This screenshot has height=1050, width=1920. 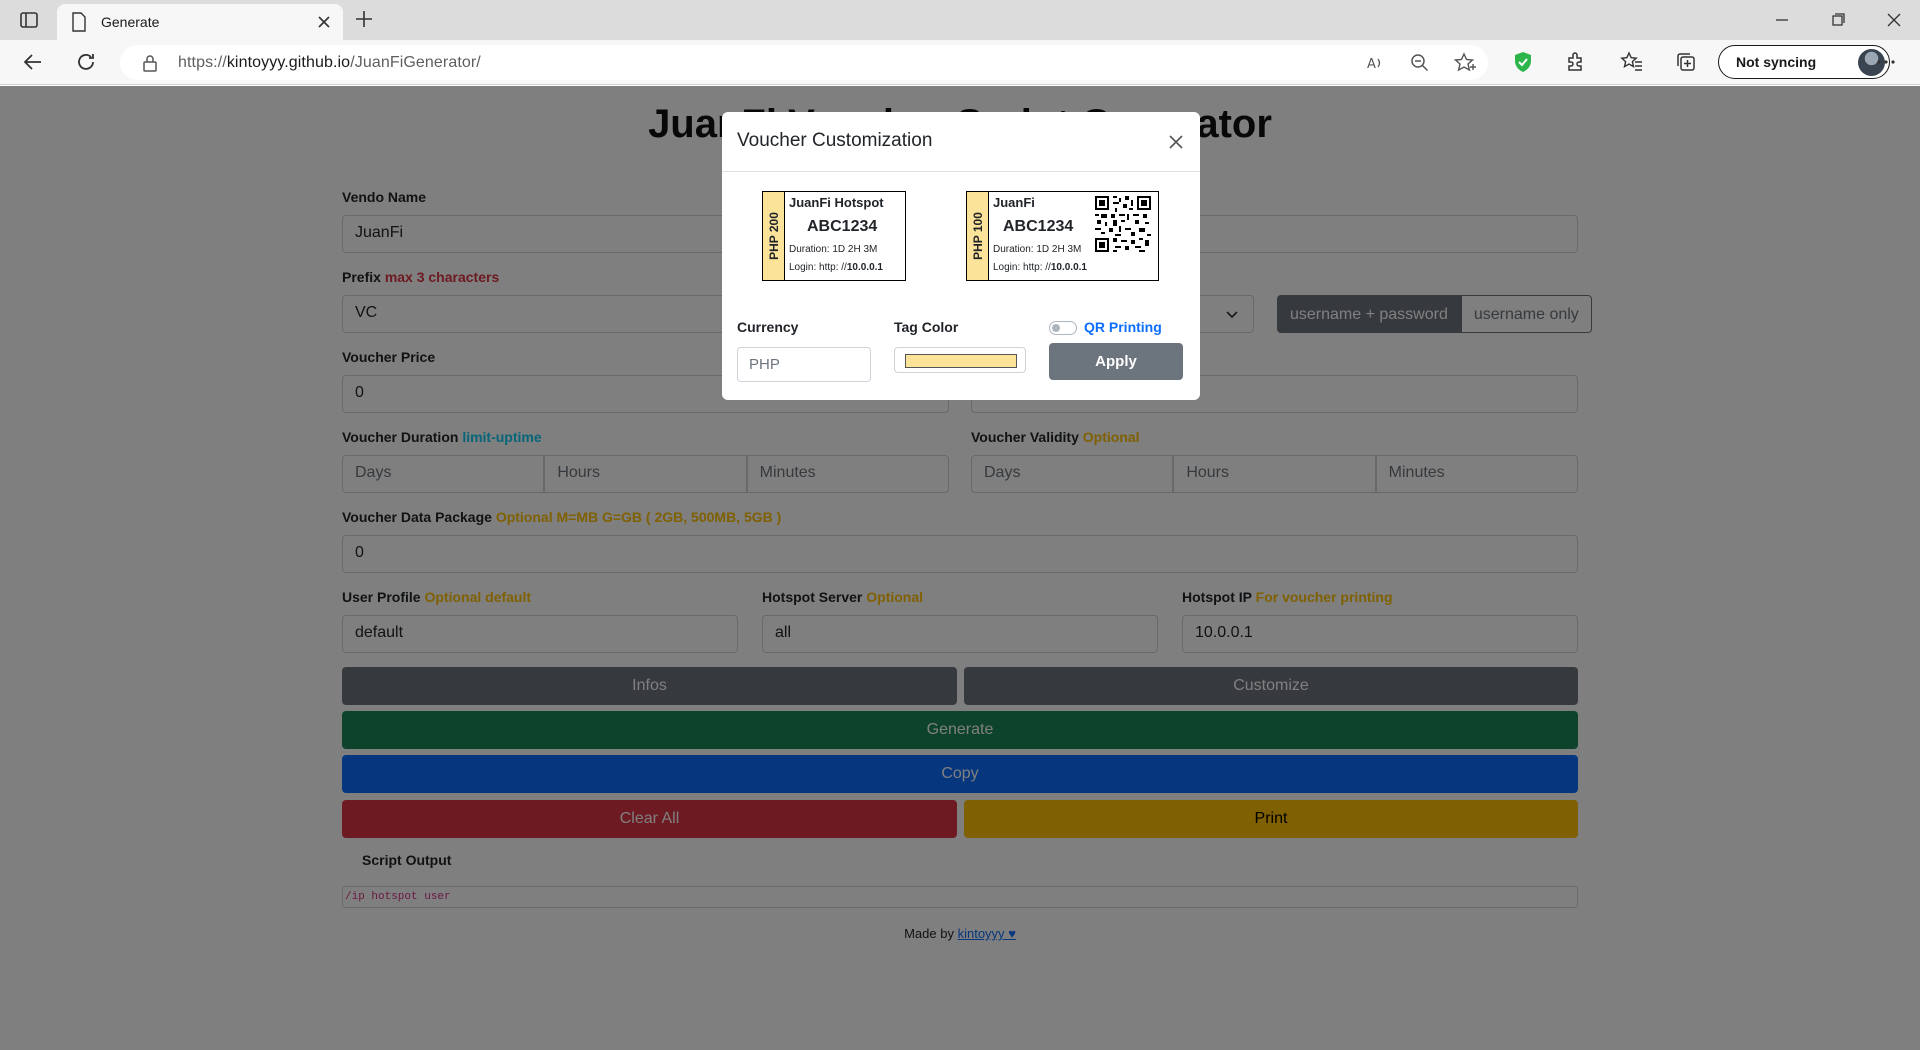 What do you see at coordinates (835, 140) in the screenshot?
I see `modal-title: Voucher Customization` at bounding box center [835, 140].